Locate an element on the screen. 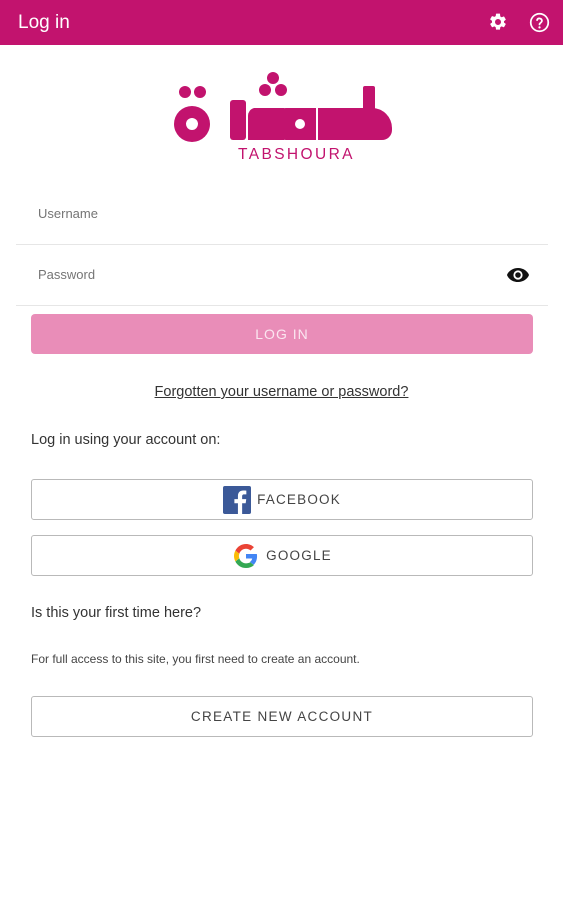  show-password-button is located at coordinates (518, 275).